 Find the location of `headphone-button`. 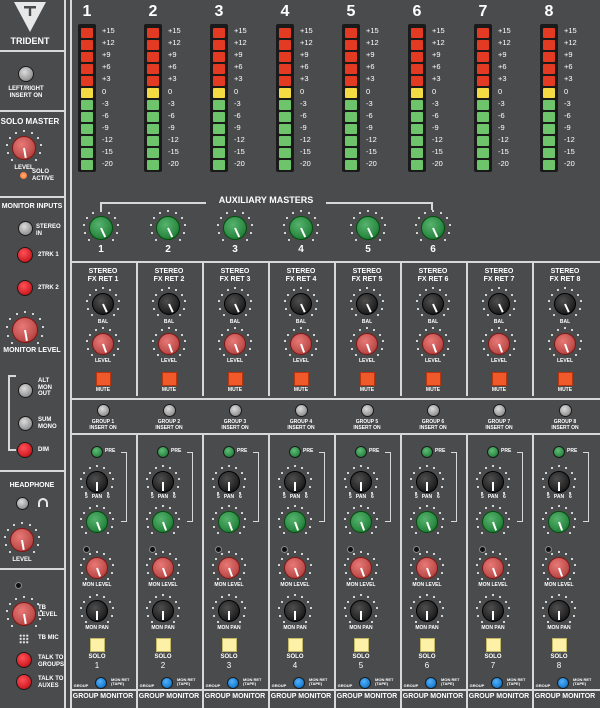

headphone-button is located at coordinates (22, 503).